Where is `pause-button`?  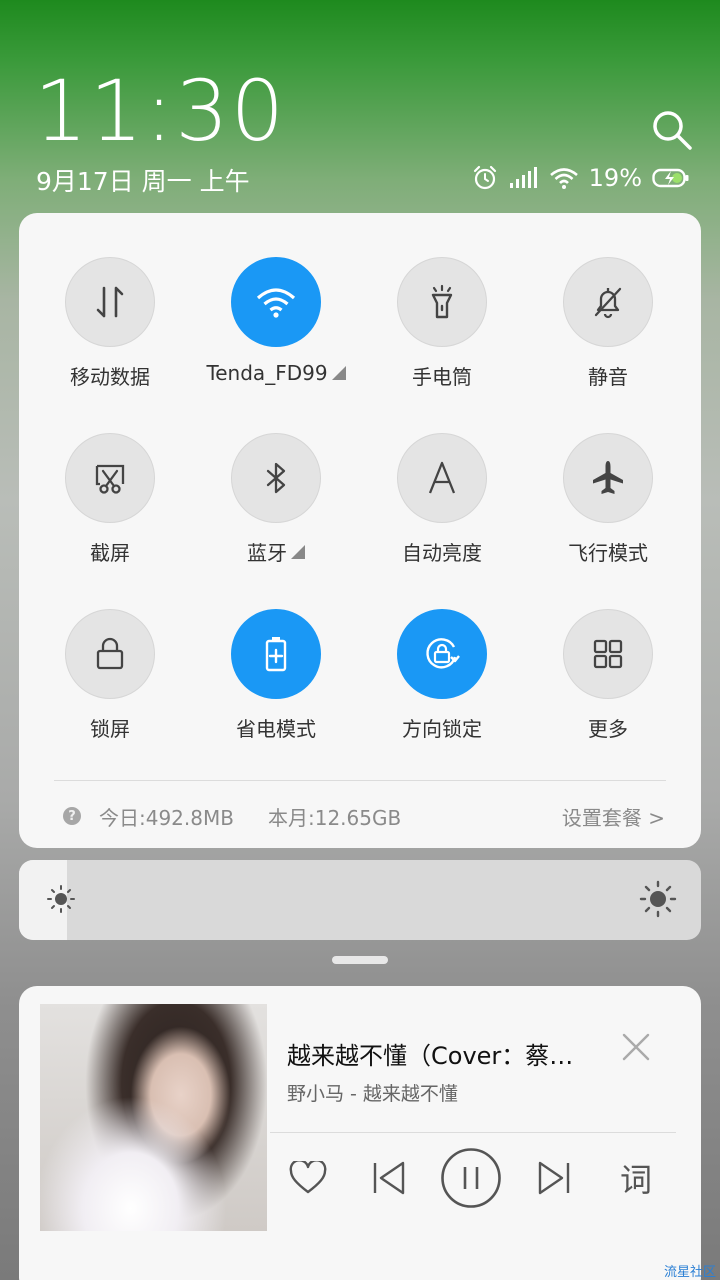
pause-button is located at coordinates (471, 1178).